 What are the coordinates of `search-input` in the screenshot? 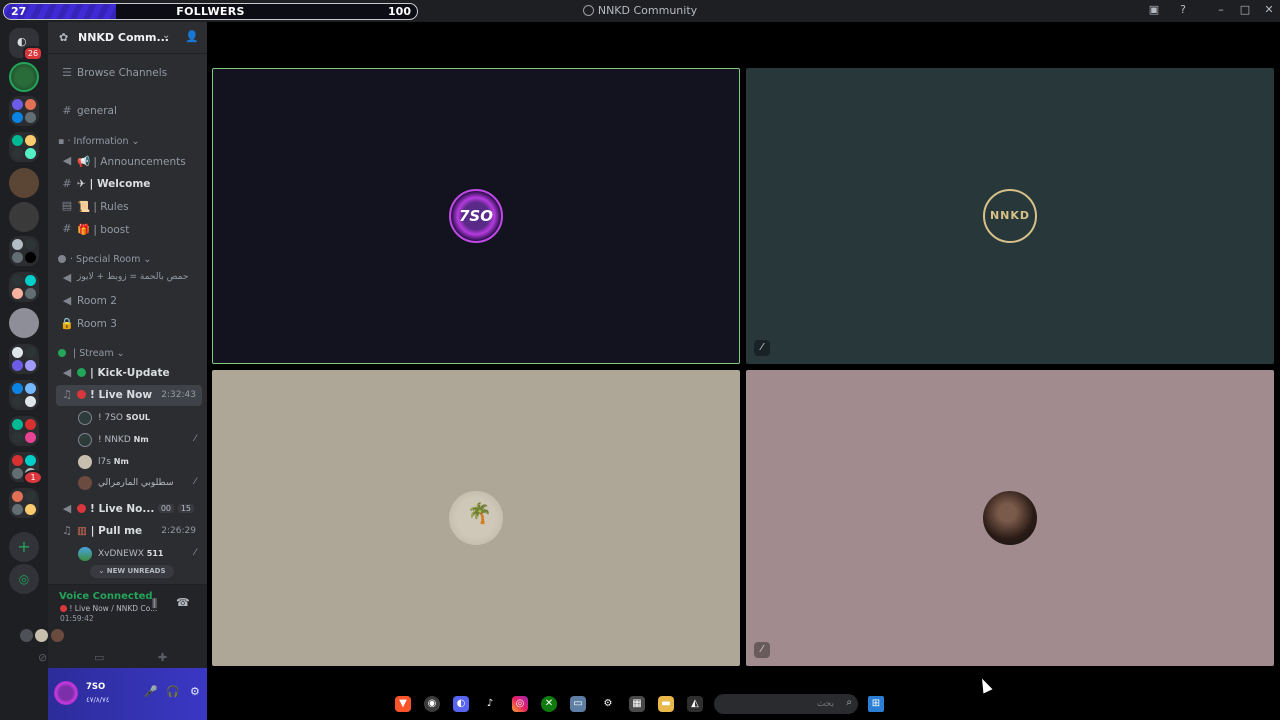 It's located at (779, 704).